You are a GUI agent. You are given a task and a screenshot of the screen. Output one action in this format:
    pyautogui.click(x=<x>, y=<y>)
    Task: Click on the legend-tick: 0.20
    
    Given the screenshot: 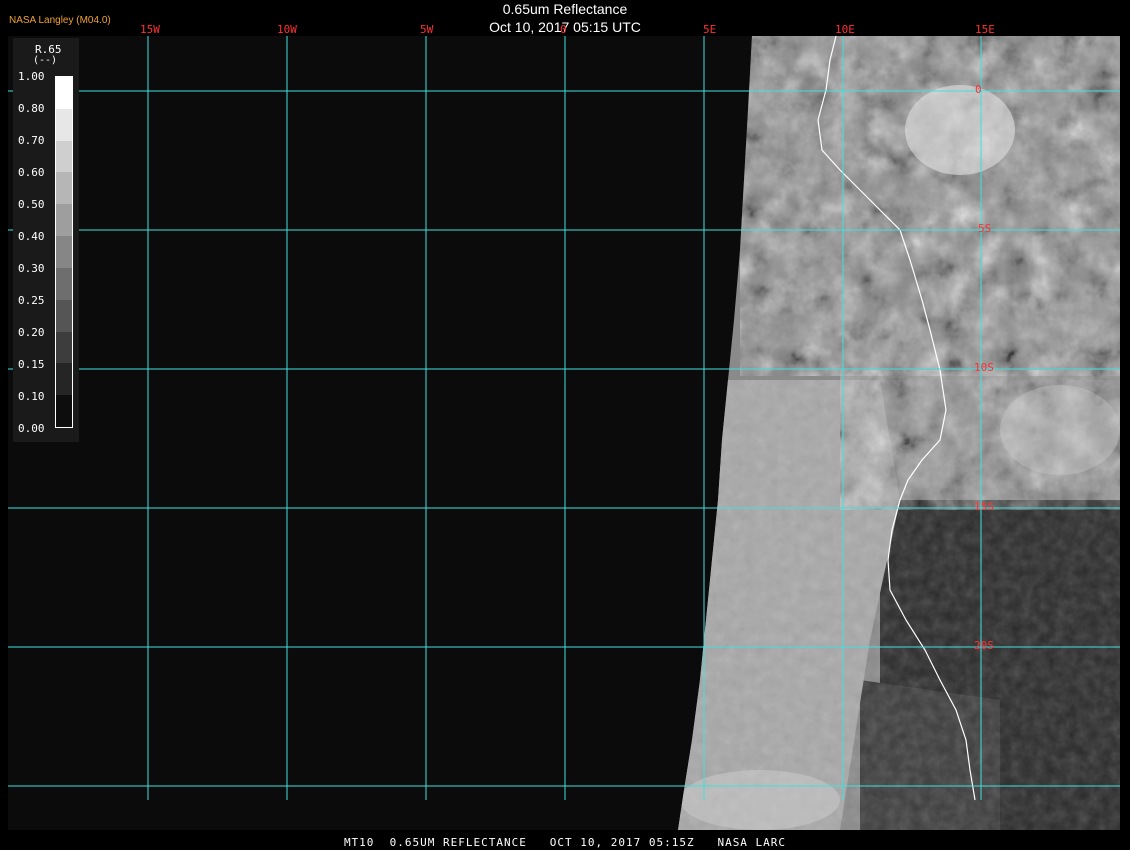 What is the action you would take?
    pyautogui.click(x=31, y=332)
    